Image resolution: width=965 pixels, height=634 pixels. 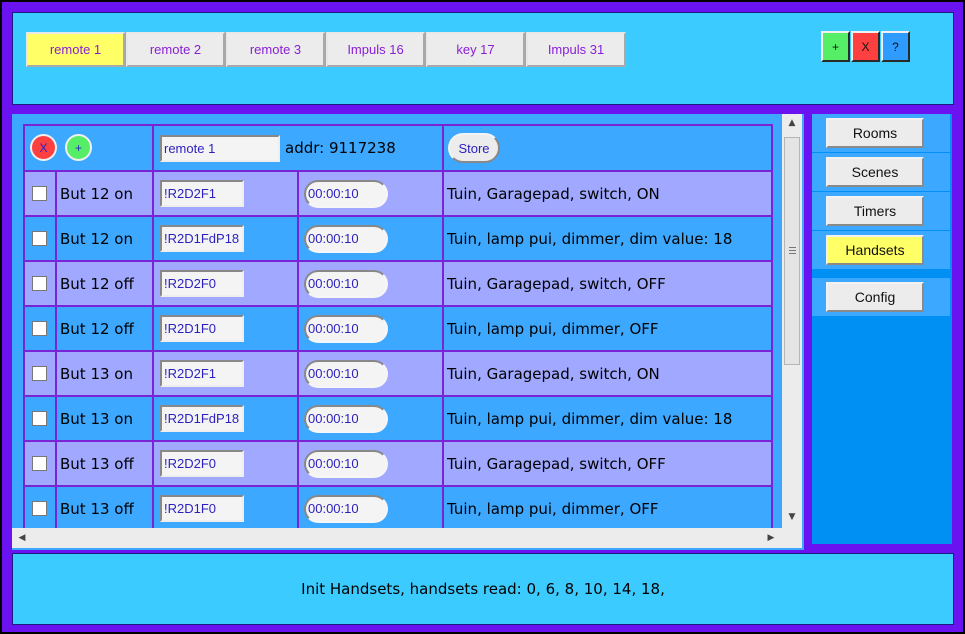 What do you see at coordinates (22, 538) in the screenshot?
I see `scroll-left-icon: ◀` at bounding box center [22, 538].